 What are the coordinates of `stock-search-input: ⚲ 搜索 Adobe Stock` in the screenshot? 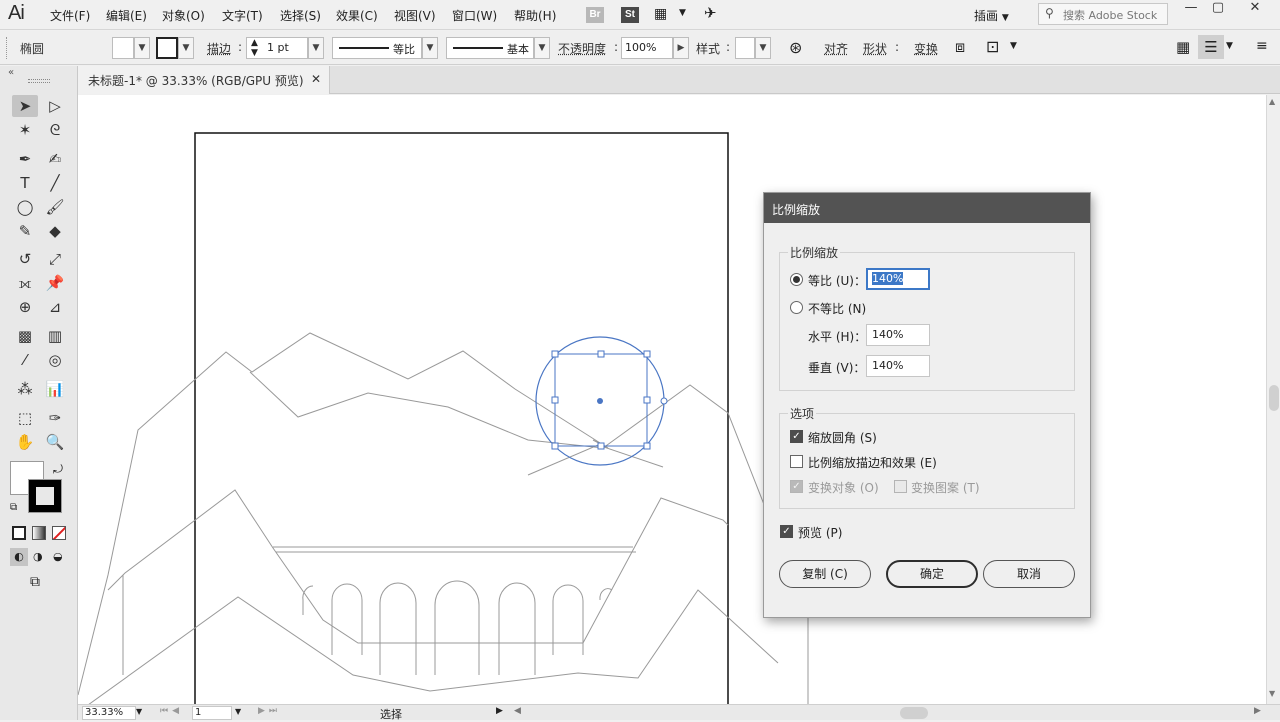 It's located at (1103, 14).